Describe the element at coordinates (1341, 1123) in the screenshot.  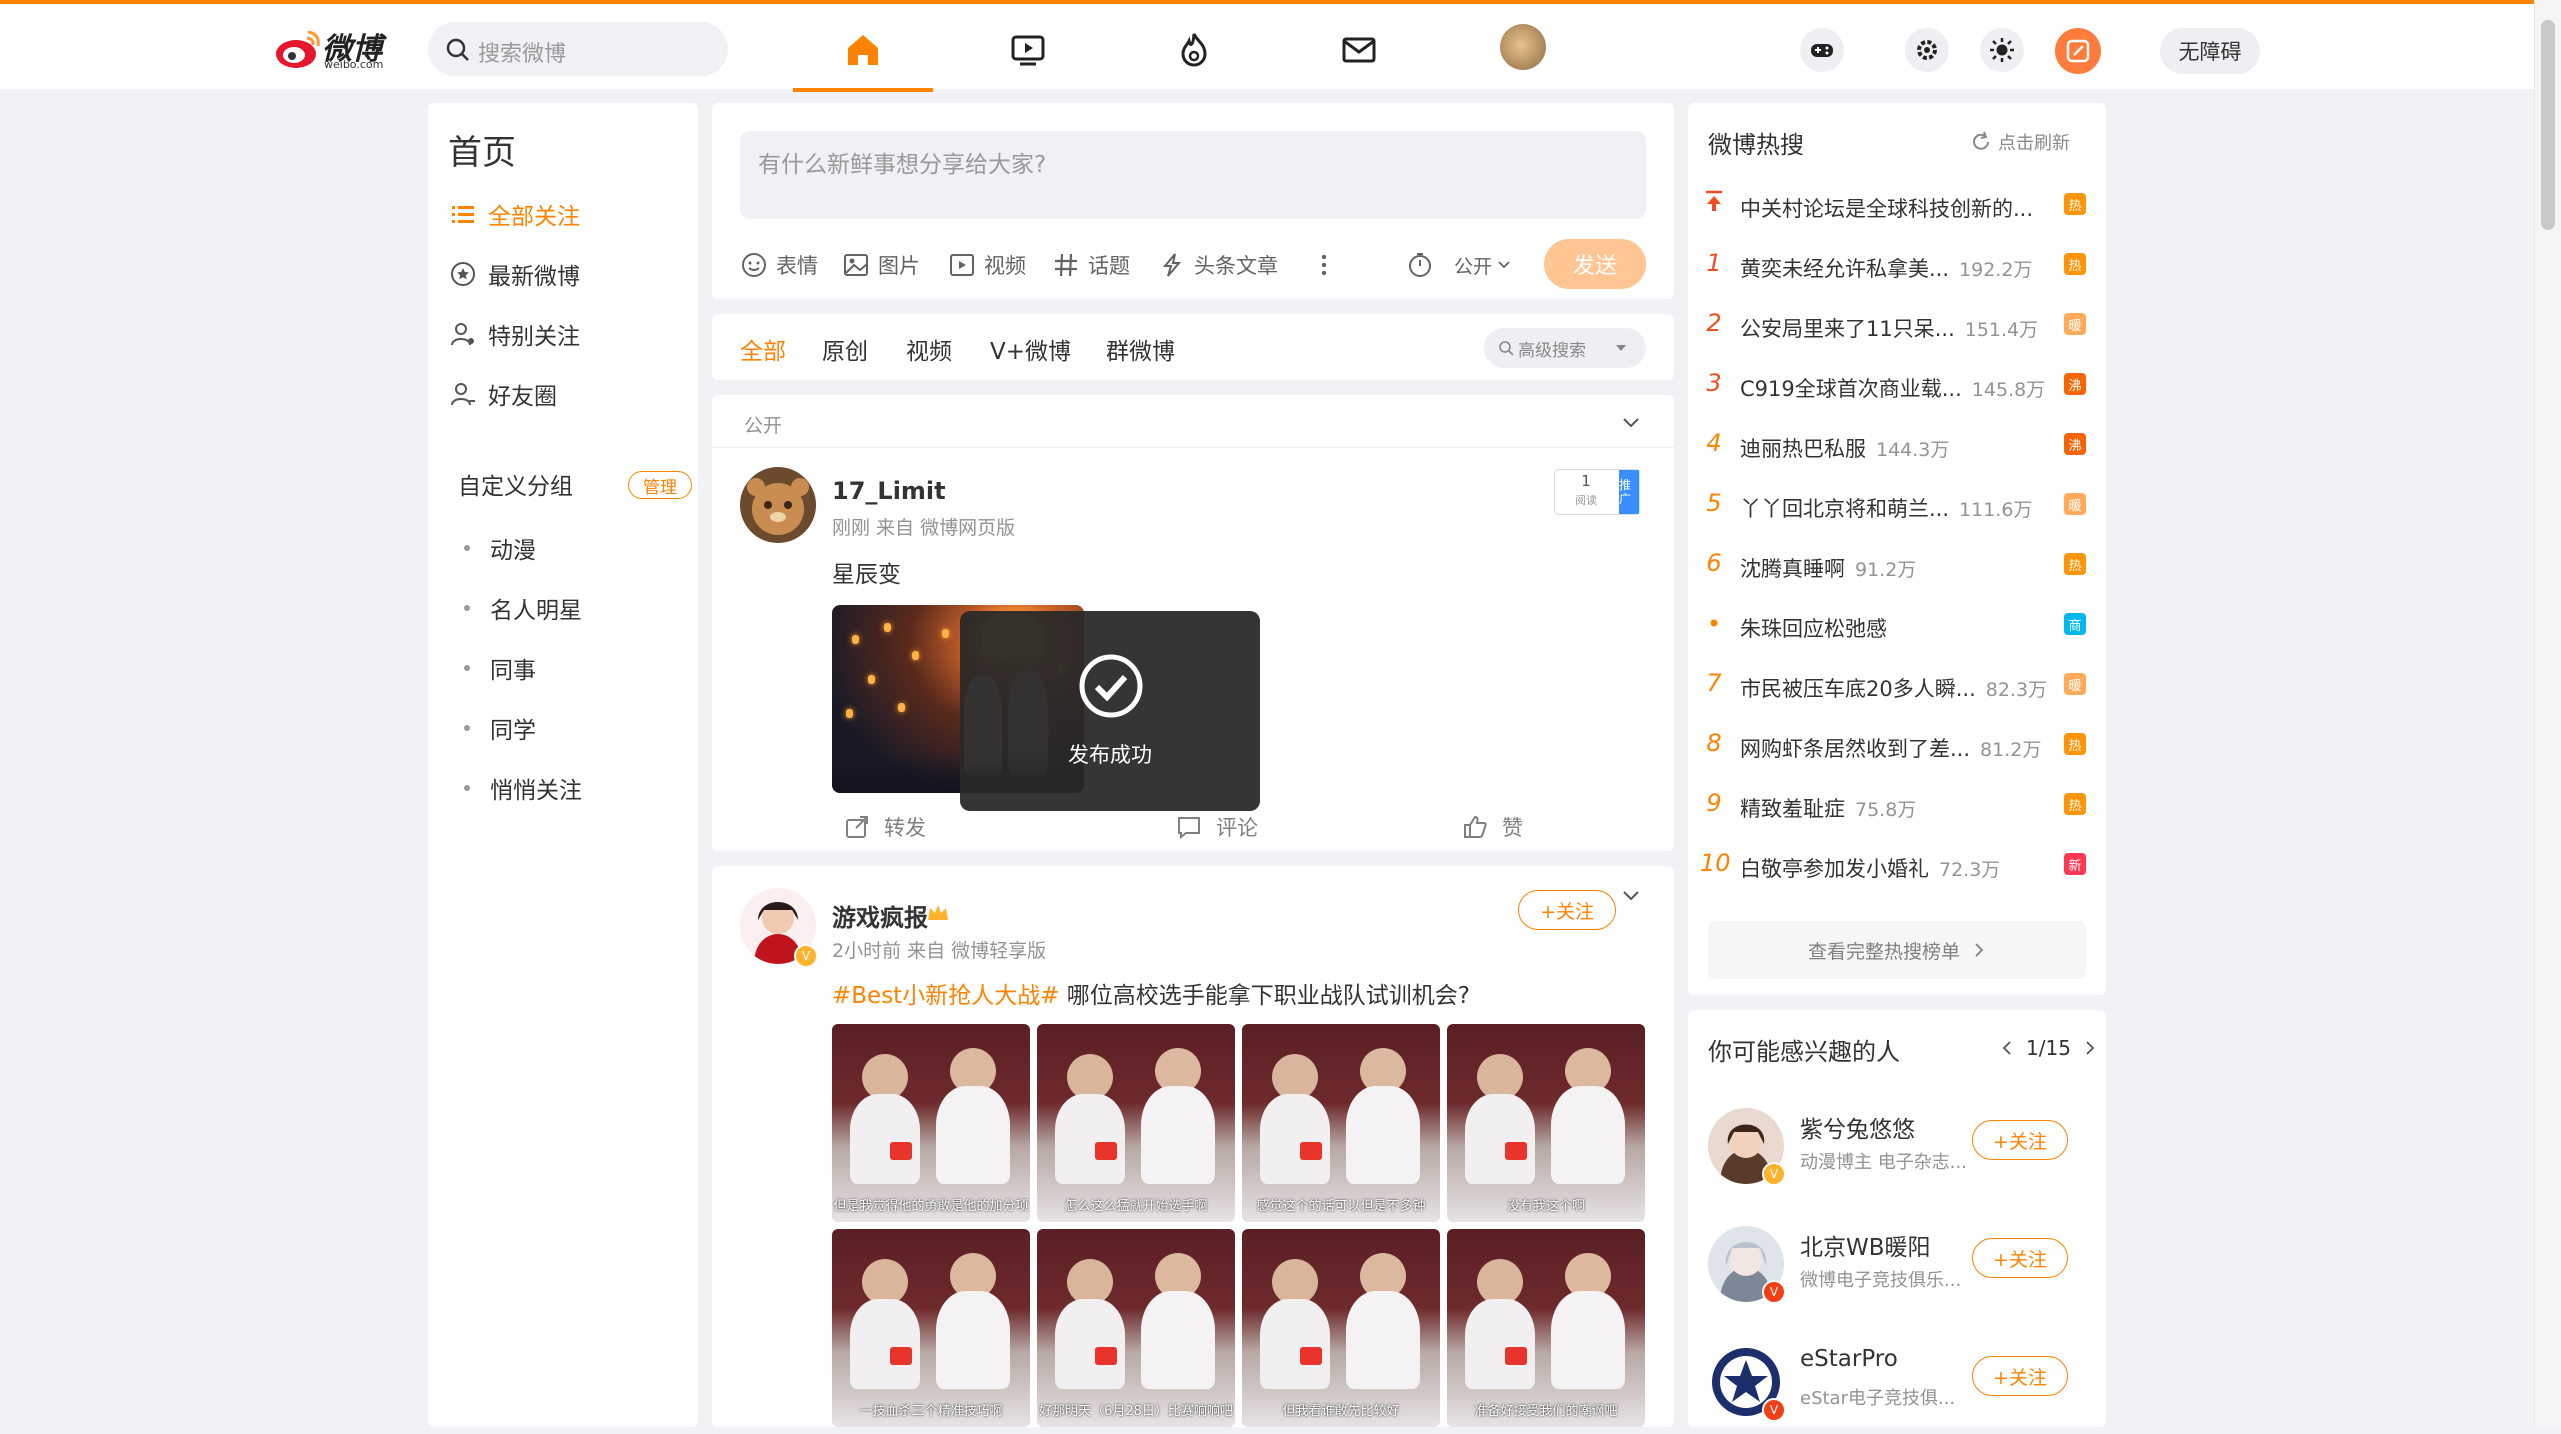
I see `grid-image: 感觉这个的话可以但是不多钟` at that location.